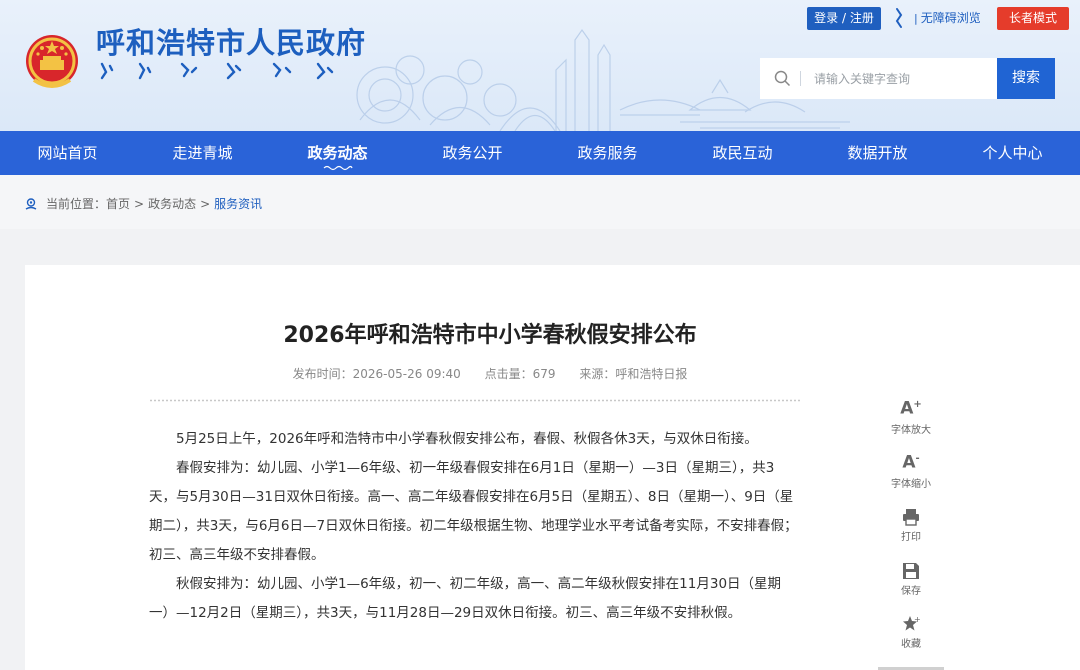 The height and width of the screenshot is (670, 1080). Describe the element at coordinates (202, 153) in the screenshot. I see `nav-item-about-city: 走进青城` at that location.